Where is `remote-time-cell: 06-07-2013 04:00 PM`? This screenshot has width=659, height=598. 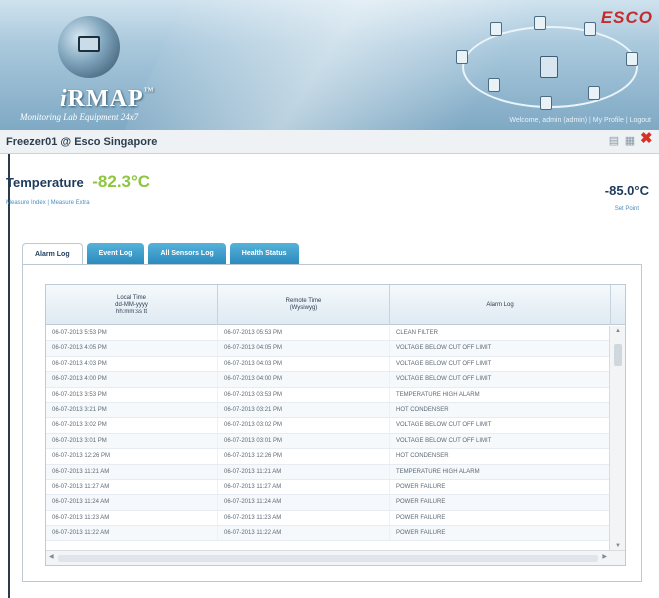 remote-time-cell: 06-07-2013 04:00 PM is located at coordinates (304, 379).